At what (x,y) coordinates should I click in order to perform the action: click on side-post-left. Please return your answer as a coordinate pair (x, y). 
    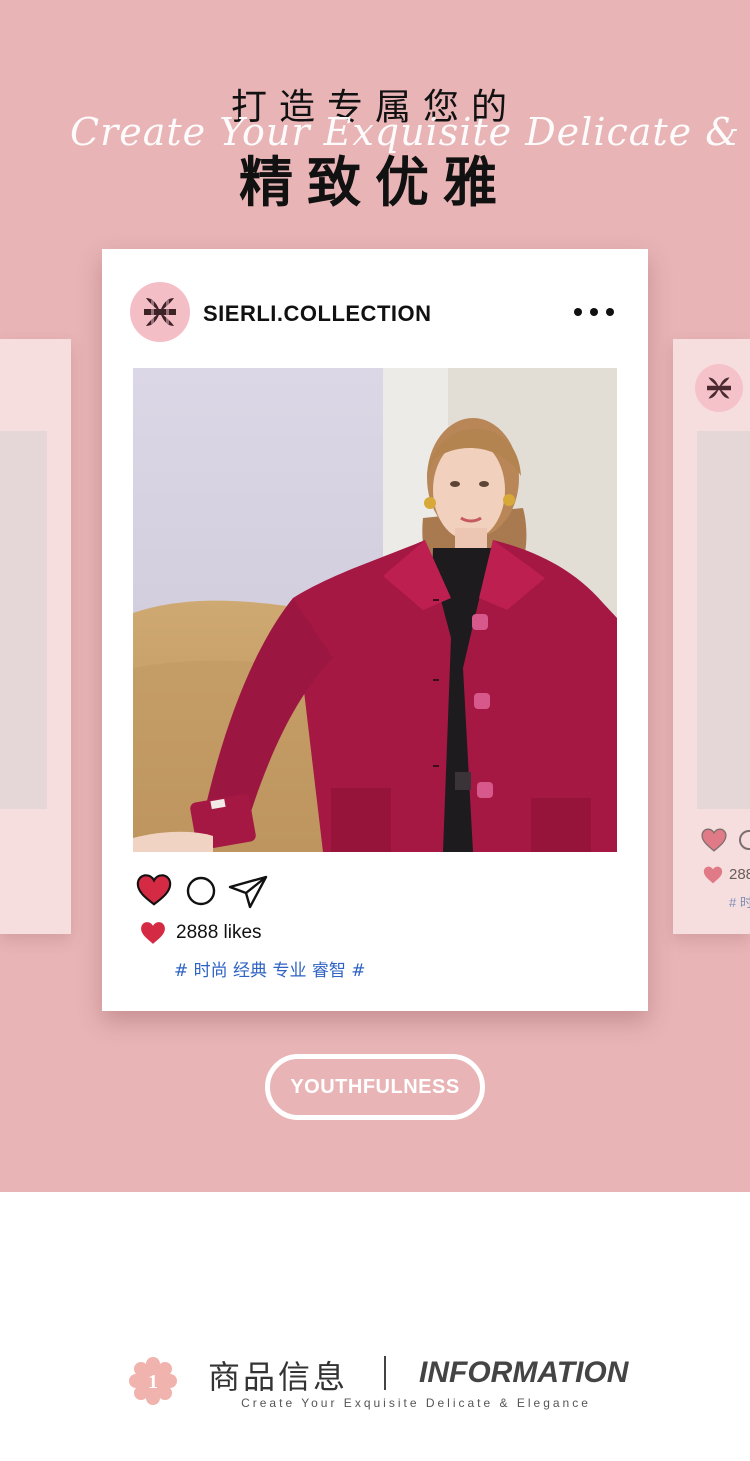
    Looking at the image, I should click on (35, 636).